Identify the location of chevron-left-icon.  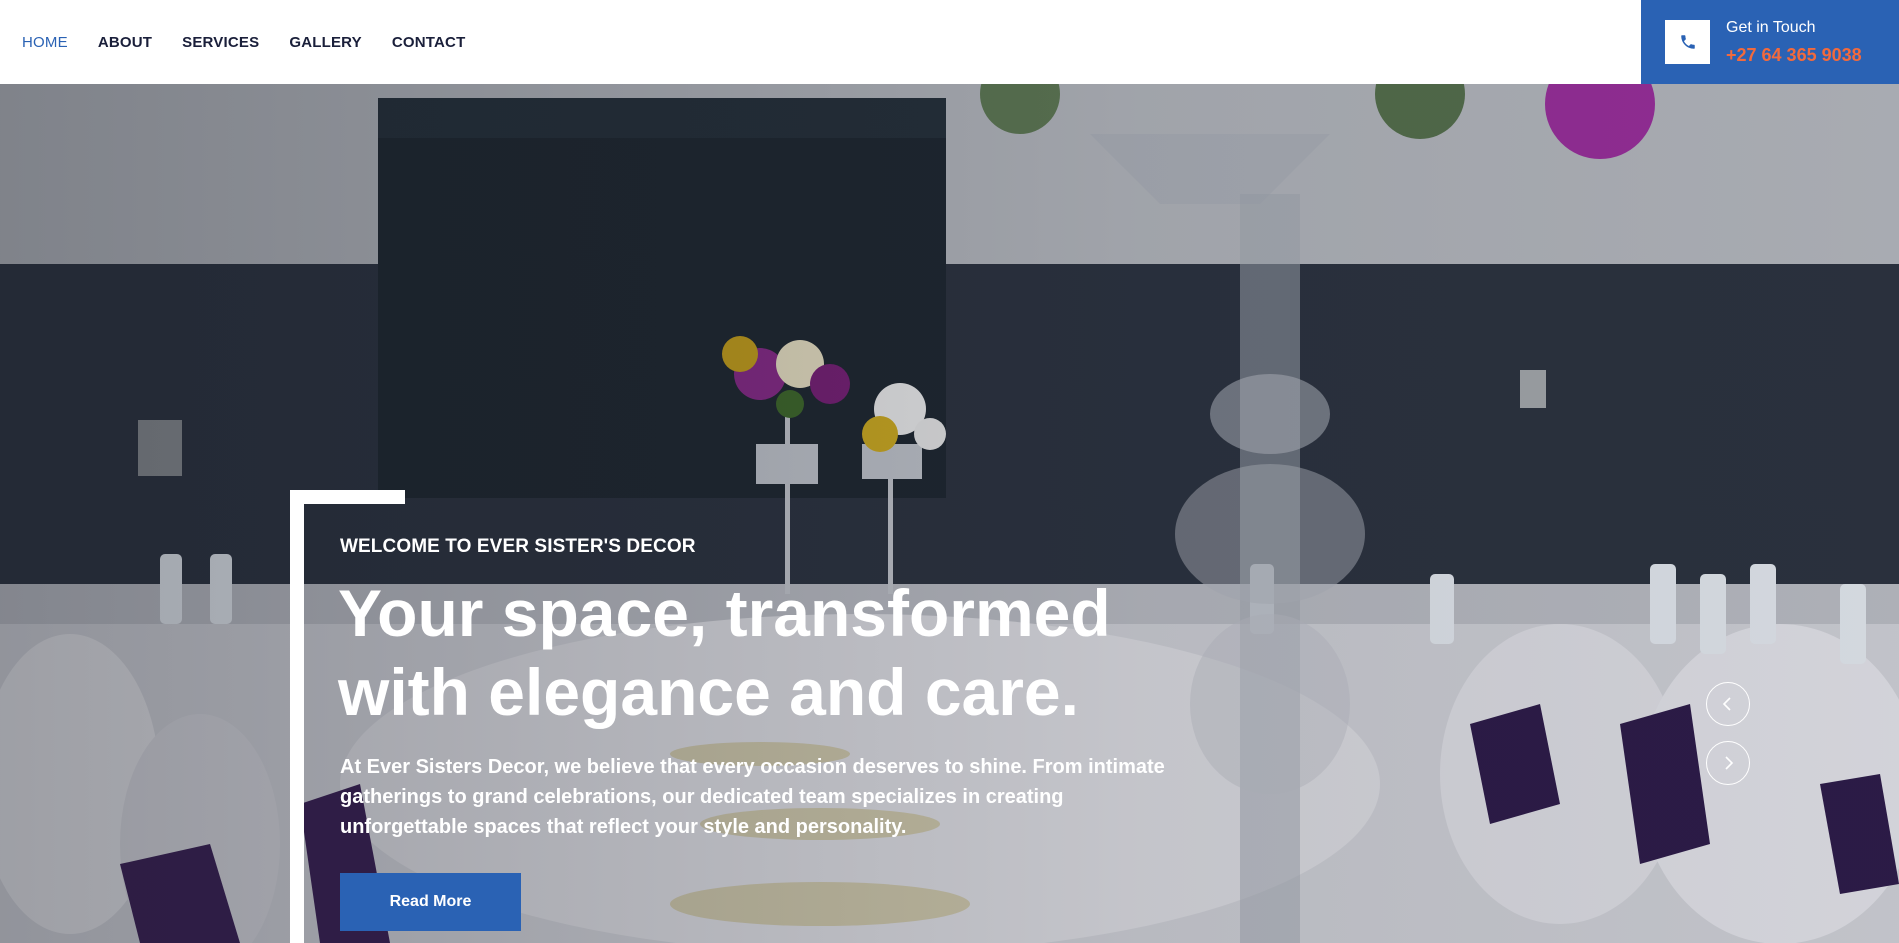
(1726, 704).